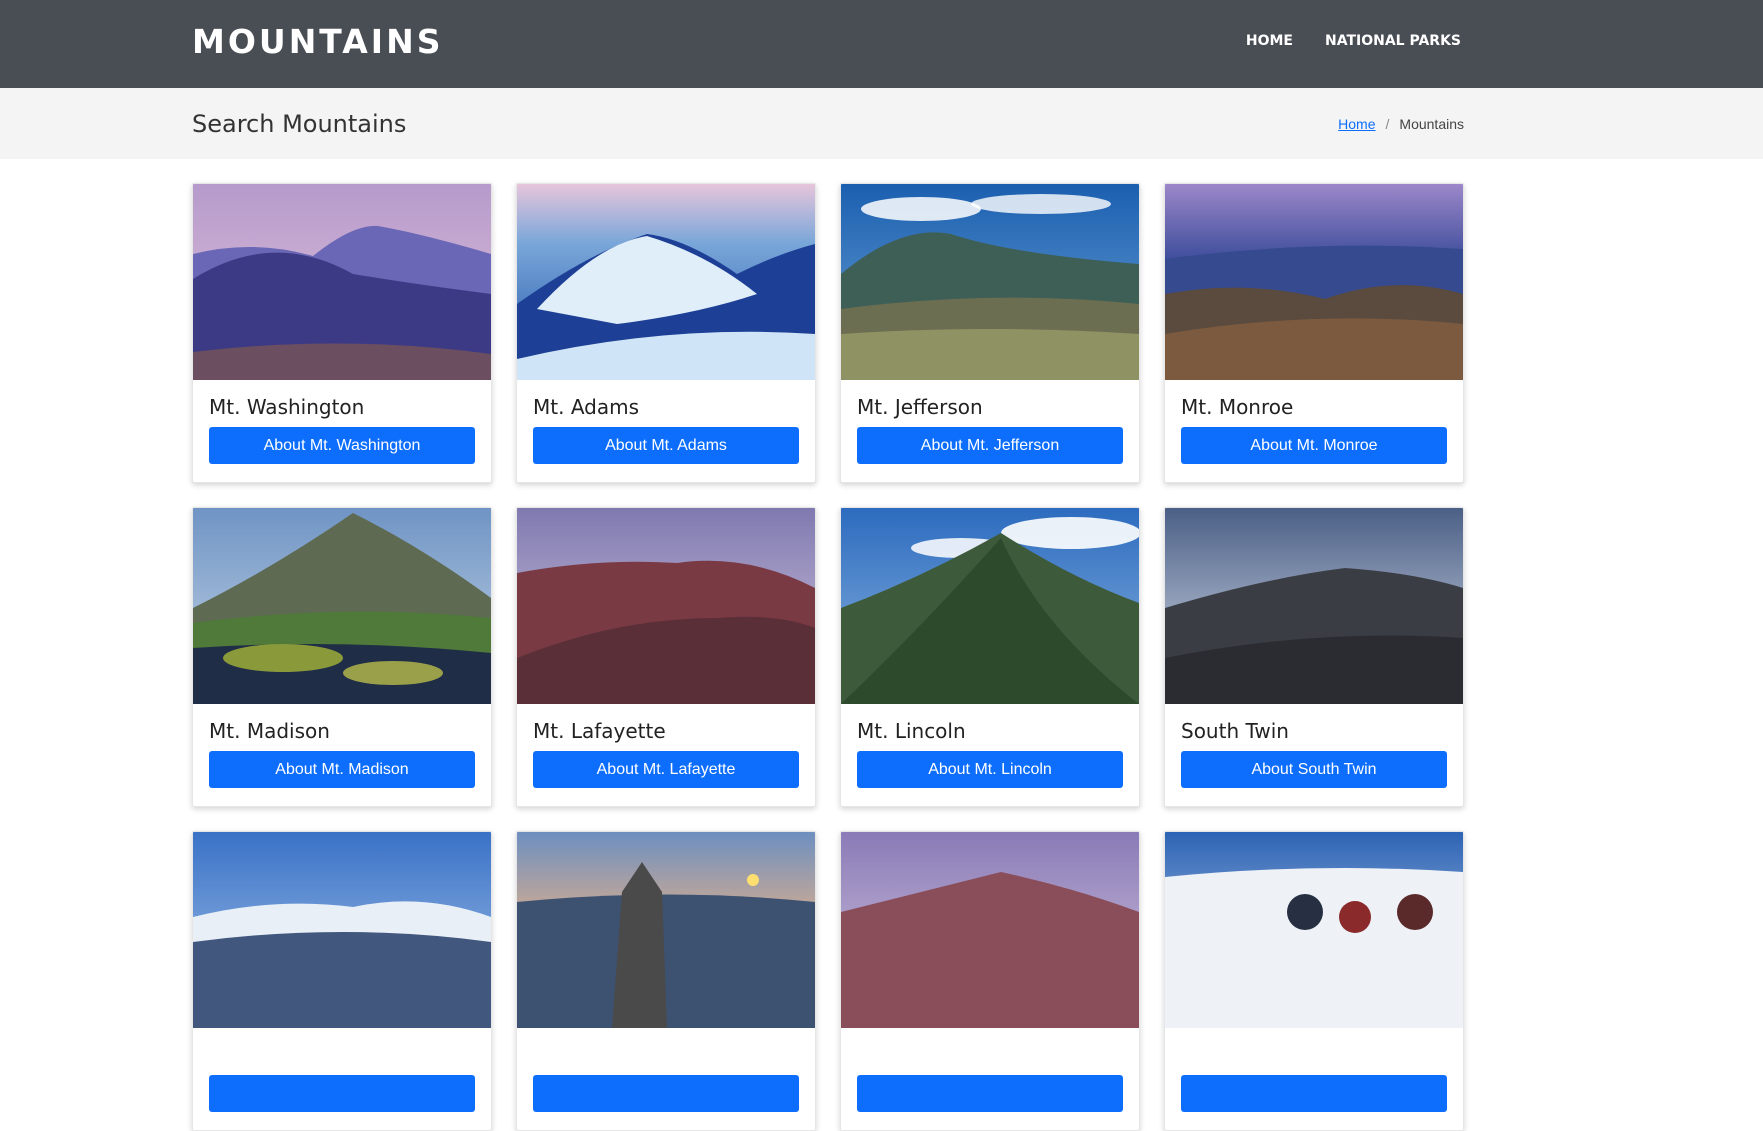 The height and width of the screenshot is (1131, 1763). I want to click on about-button: About Mt. Washington, so click(342, 445).